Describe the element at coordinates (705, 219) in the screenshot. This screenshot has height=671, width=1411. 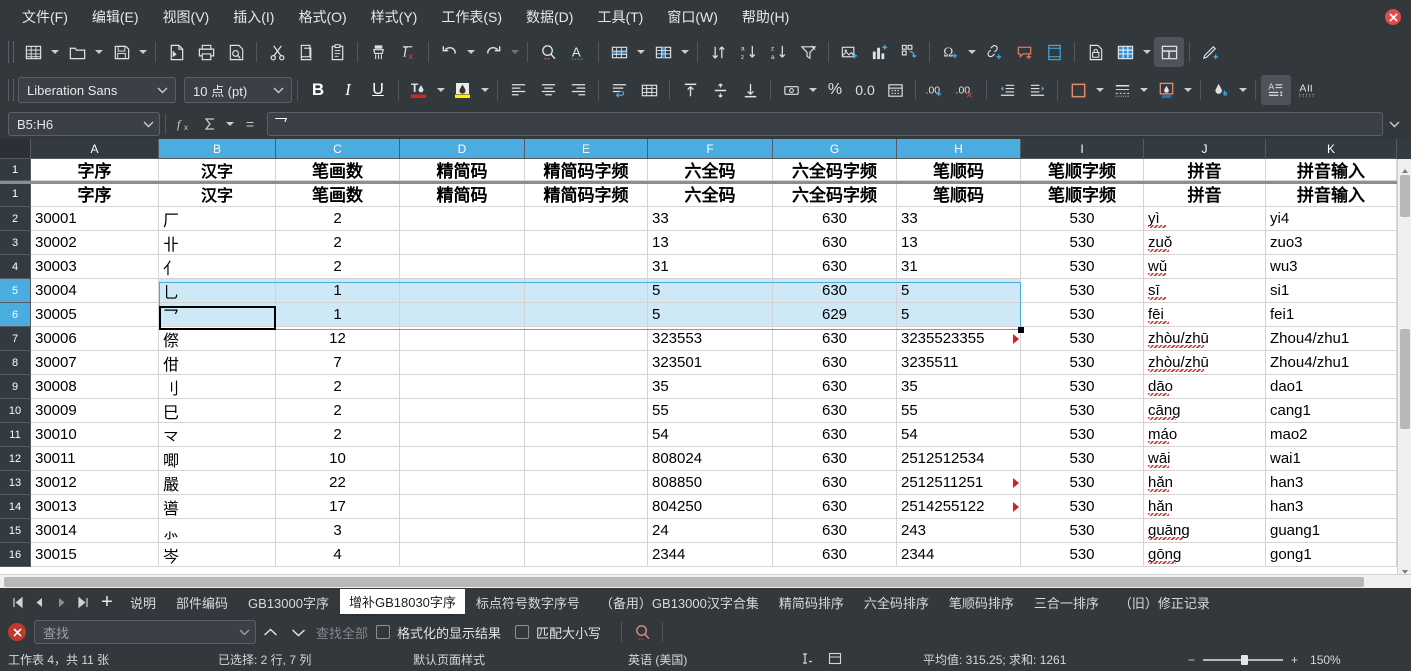
I see `table-row: 2 30001 厂 2 33 630 33 530 yì yi4` at that location.